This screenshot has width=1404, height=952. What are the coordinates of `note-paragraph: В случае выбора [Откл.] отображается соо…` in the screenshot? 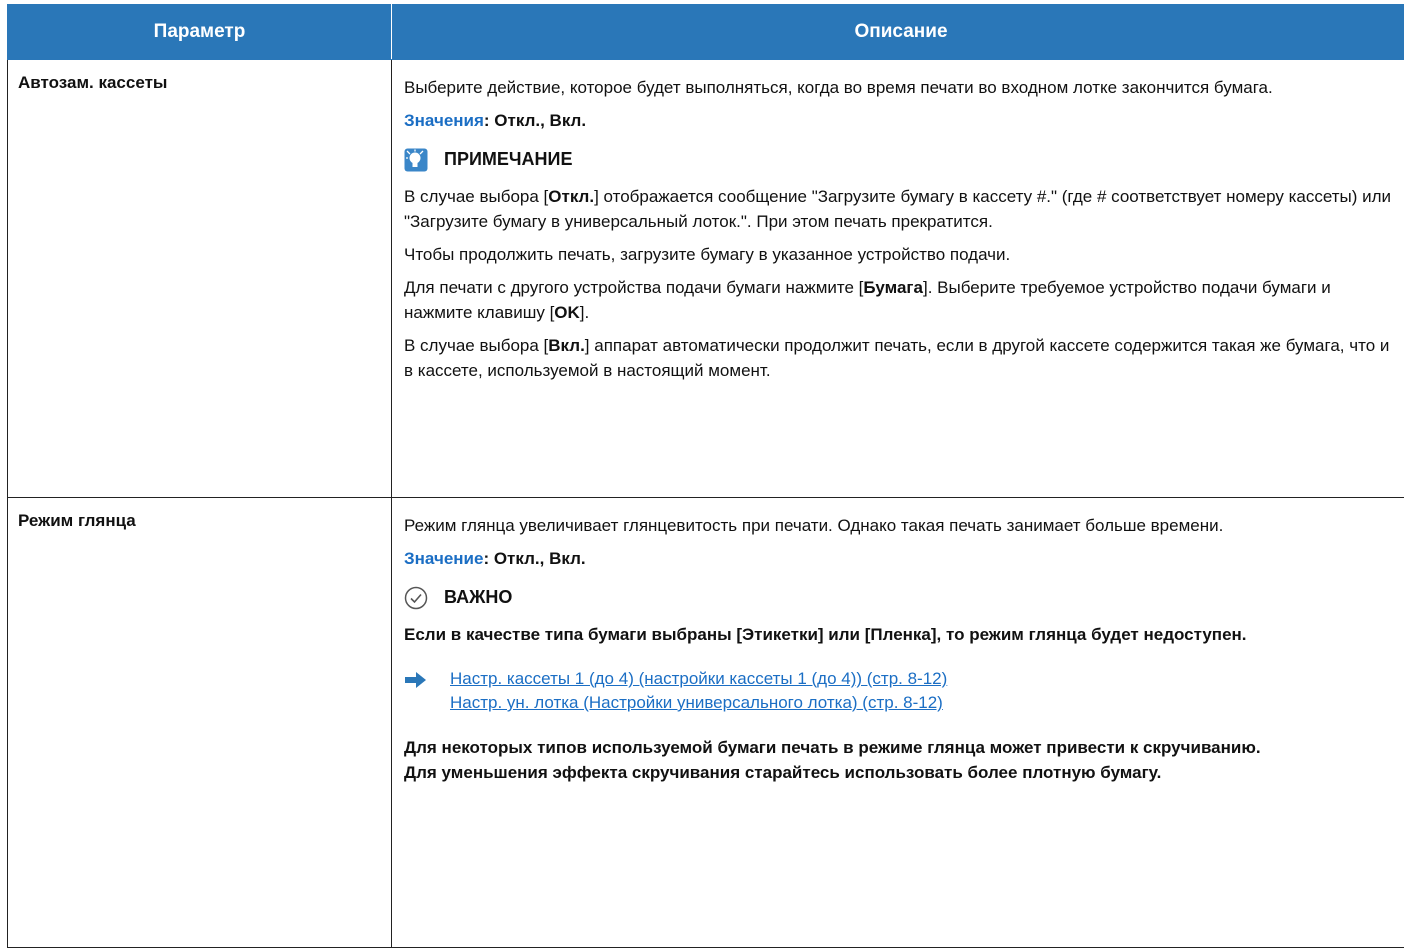 It's located at (903, 209).